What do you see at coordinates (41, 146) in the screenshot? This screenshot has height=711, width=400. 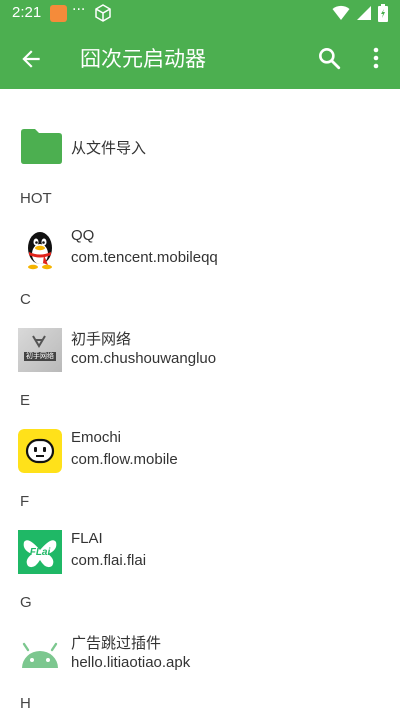 I see `folder-icon` at bounding box center [41, 146].